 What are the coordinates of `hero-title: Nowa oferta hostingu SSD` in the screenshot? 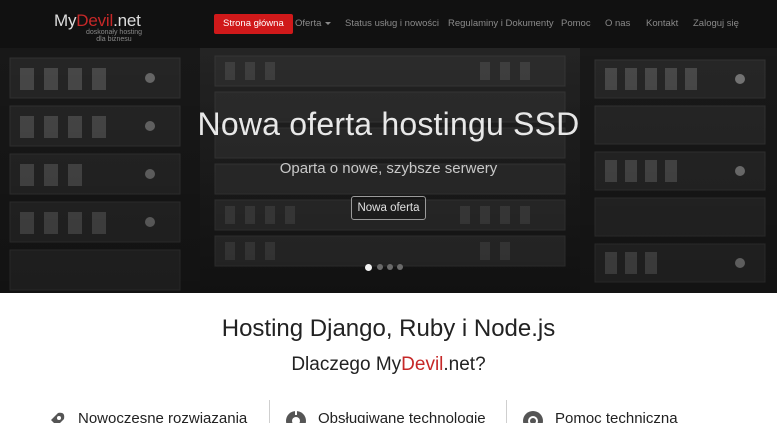 It's located at (388, 124).